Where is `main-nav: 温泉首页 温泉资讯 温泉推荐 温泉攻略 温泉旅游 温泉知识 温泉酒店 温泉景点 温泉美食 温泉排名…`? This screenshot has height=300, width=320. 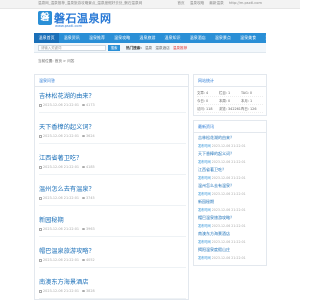
main-nav: 温泉首页 温泉资讯 温泉推荐 温泉攻略 温泉旅游 温泉知识 温泉酒店 温泉景点 温泉美食 温泉排名… is located at coordinates (177, 38).